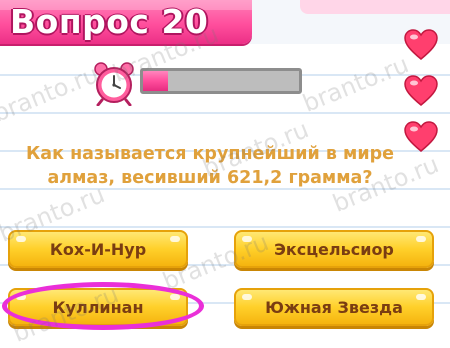 This screenshot has width=450, height=348. I want to click on answer-button-1: Кох-И-Нур, so click(98, 249).